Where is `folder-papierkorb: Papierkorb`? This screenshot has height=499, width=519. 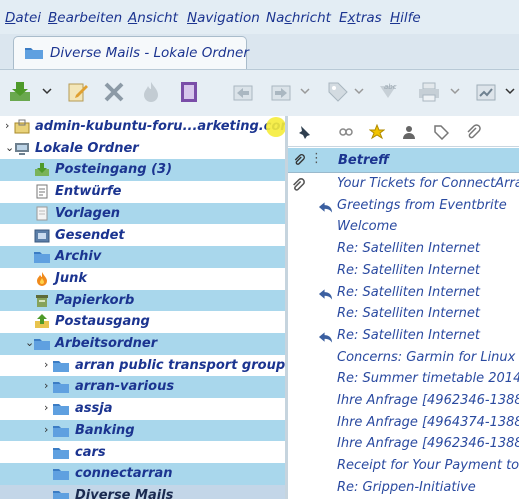
folder-papierkorb: Papierkorb is located at coordinates (142, 300).